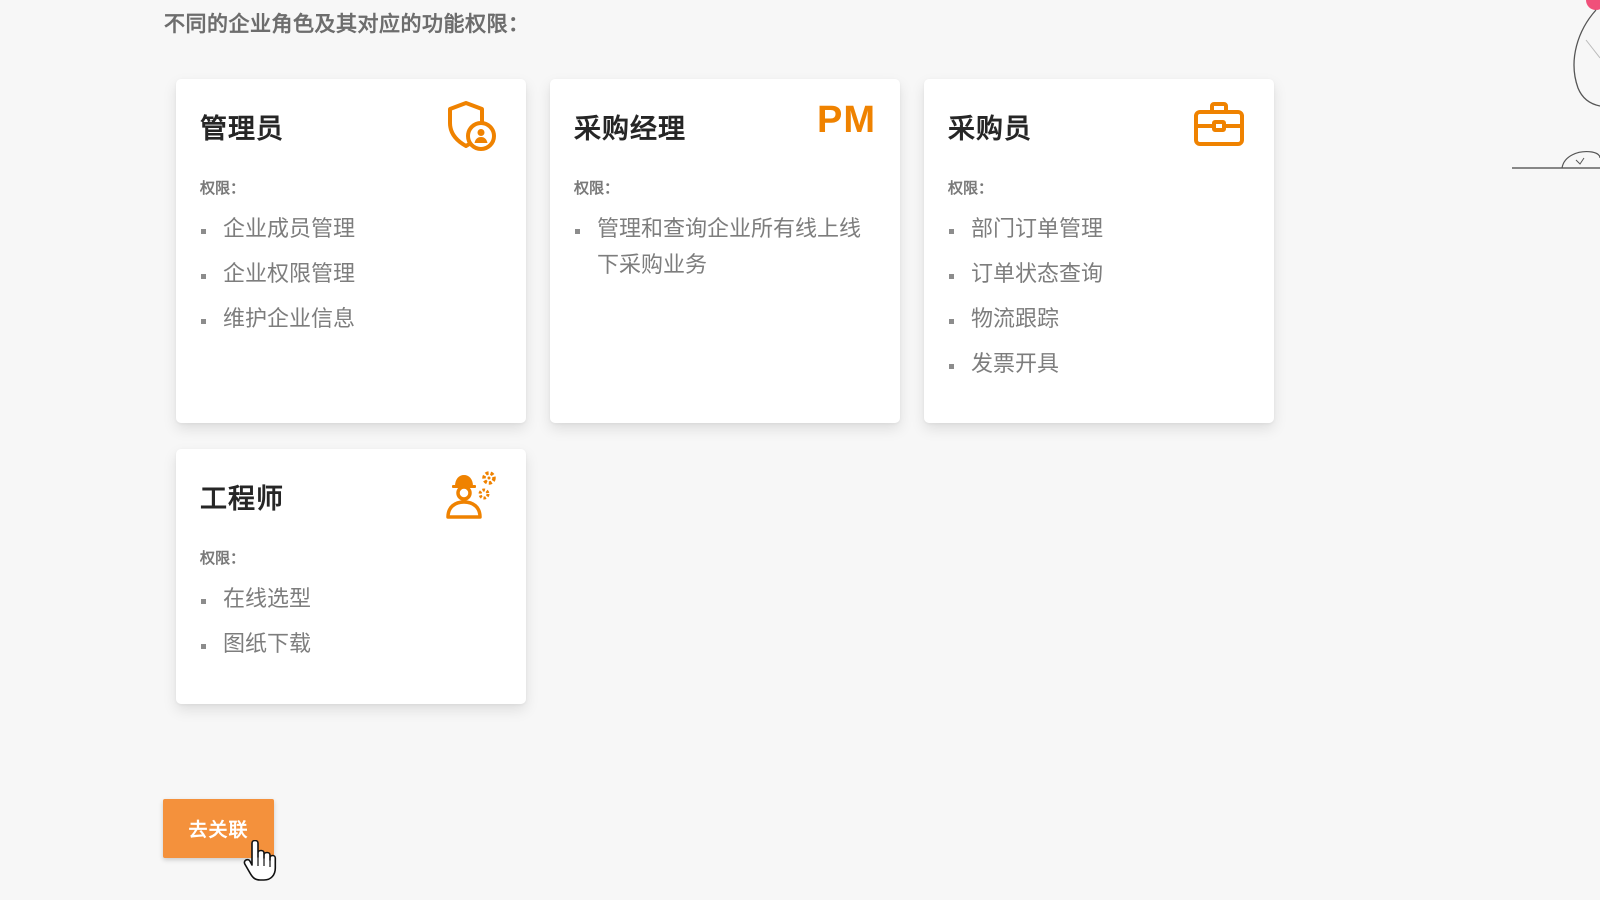  I want to click on list-item: 图纸下载, so click(351, 645).